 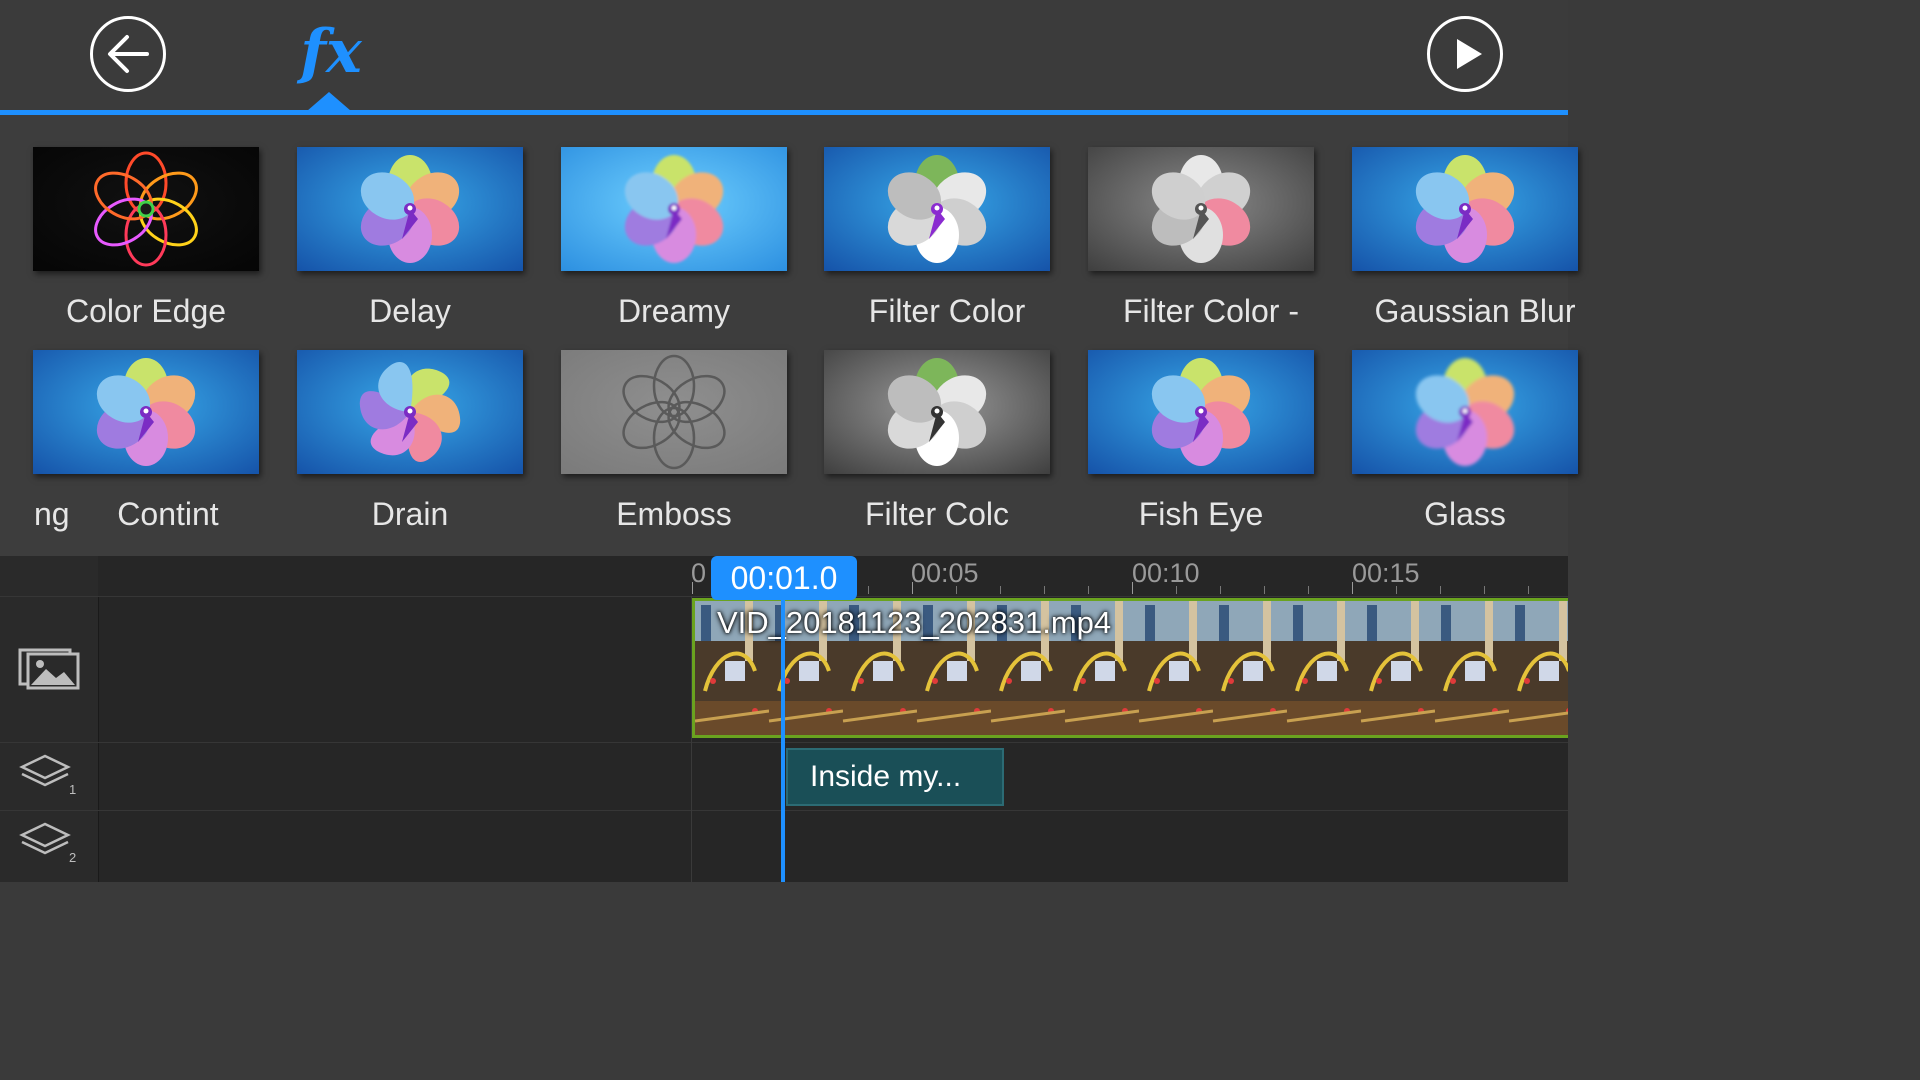 I want to click on arrow-left-icon, so click(x=128, y=54).